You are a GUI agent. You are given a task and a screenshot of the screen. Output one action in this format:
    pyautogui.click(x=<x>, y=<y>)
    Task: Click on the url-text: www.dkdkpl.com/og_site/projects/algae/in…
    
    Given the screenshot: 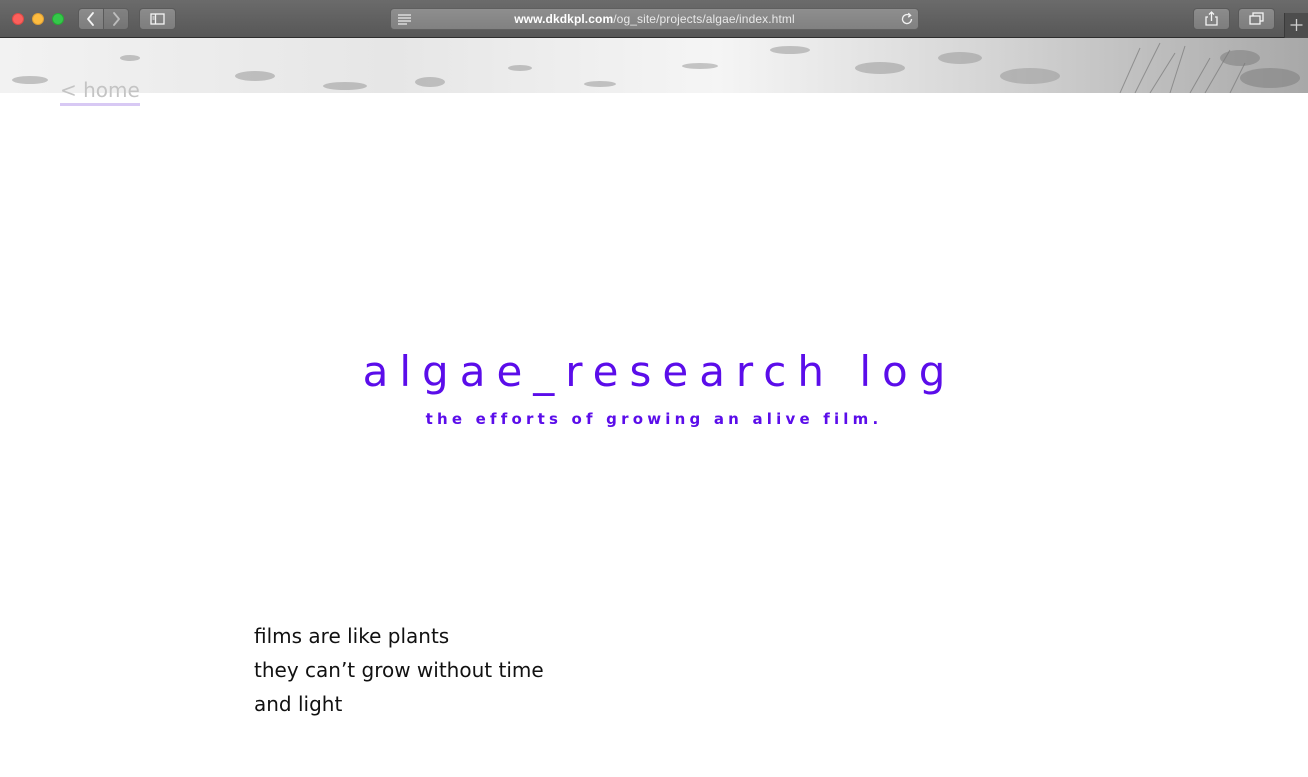 What is the action you would take?
    pyautogui.click(x=654, y=19)
    